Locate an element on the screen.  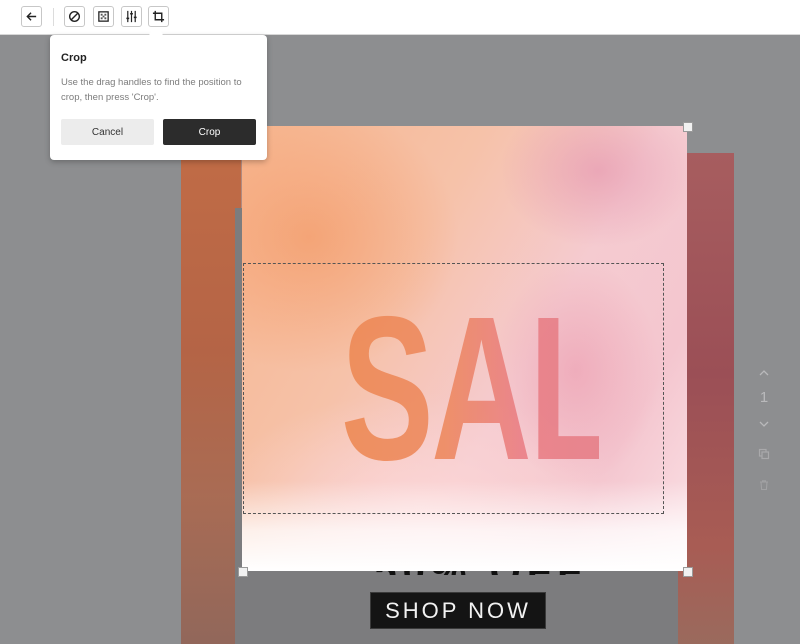
watercolor-left-strip is located at coordinates (211, 398).